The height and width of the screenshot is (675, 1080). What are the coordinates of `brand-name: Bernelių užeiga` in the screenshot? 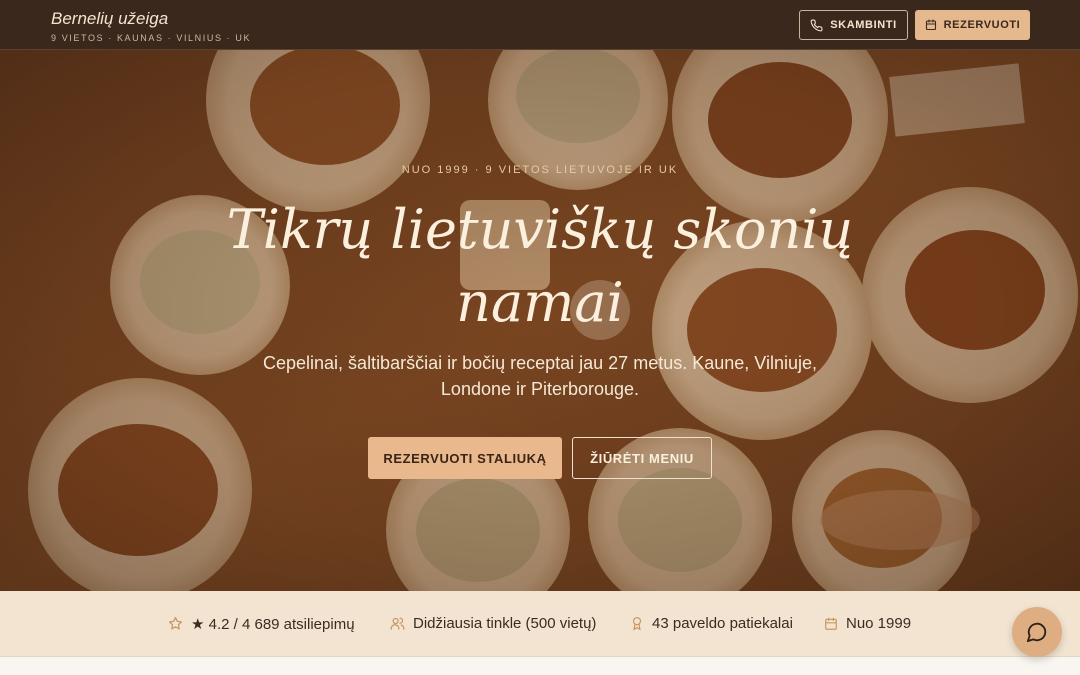 It's located at (110, 18).